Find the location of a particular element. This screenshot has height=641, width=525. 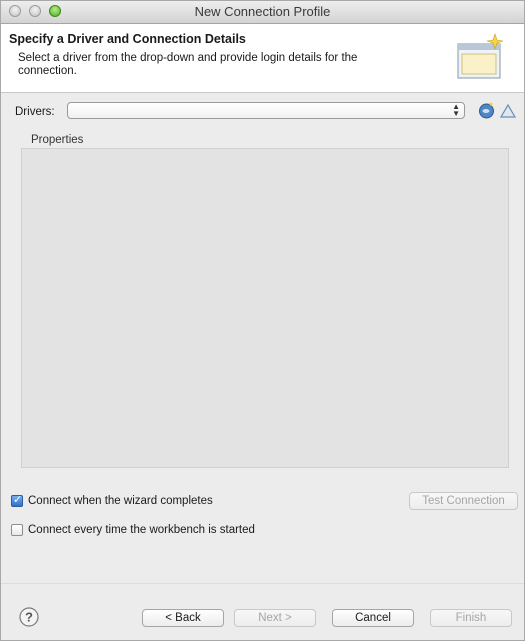

next-button: Next > is located at coordinates (275, 618).